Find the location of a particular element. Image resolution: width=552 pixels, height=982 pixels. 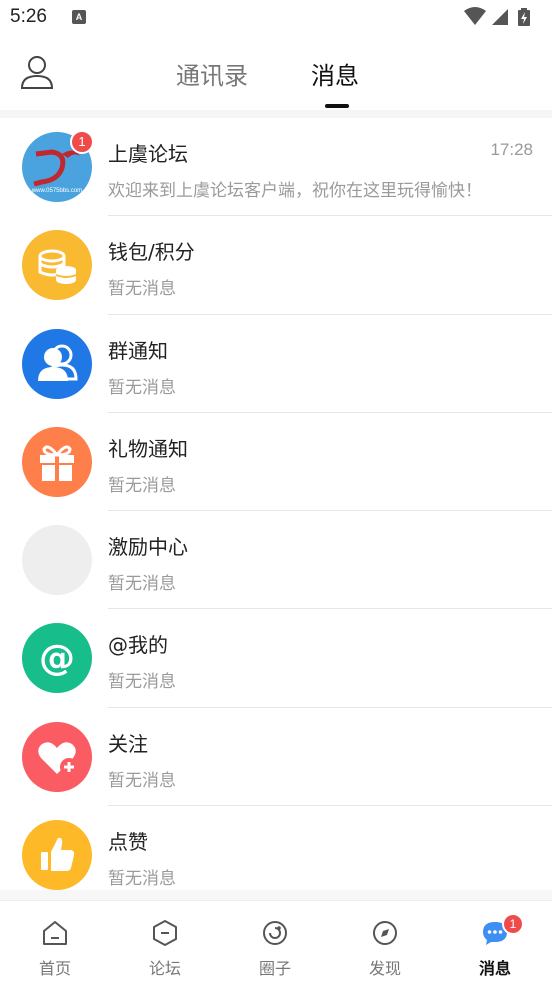

message-title: 点赞 is located at coordinates (128, 842).